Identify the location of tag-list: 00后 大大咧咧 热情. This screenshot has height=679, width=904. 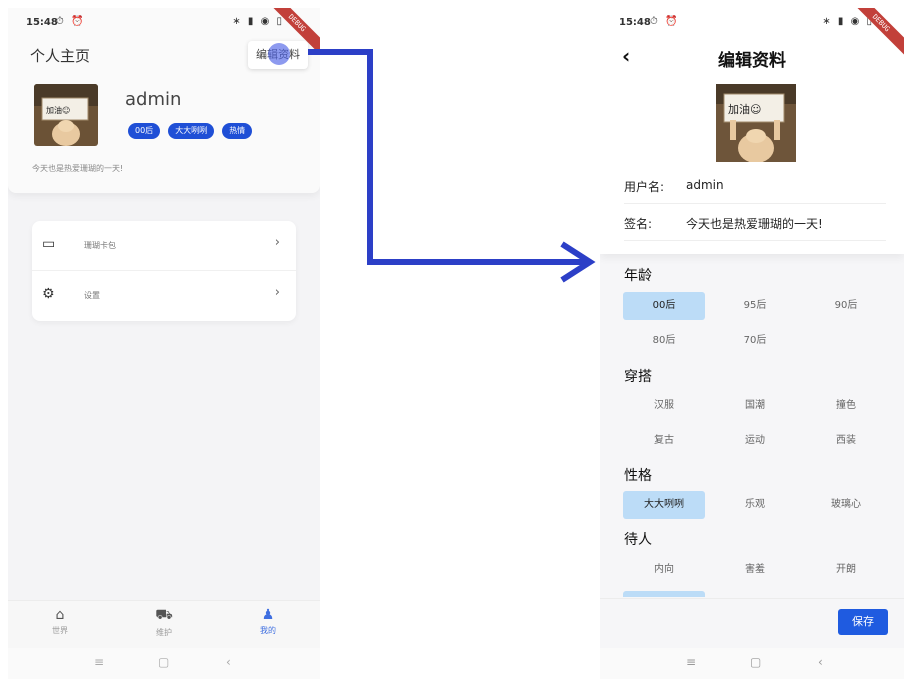
(190, 131).